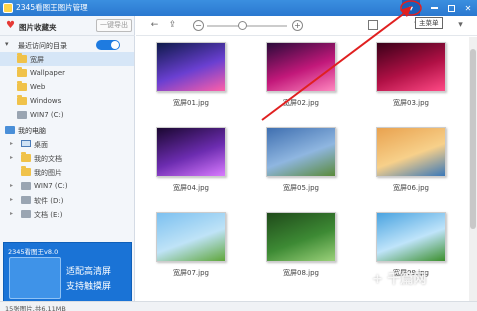  I want to click on recent-item-widescreen: 宽屏, so click(67, 59).